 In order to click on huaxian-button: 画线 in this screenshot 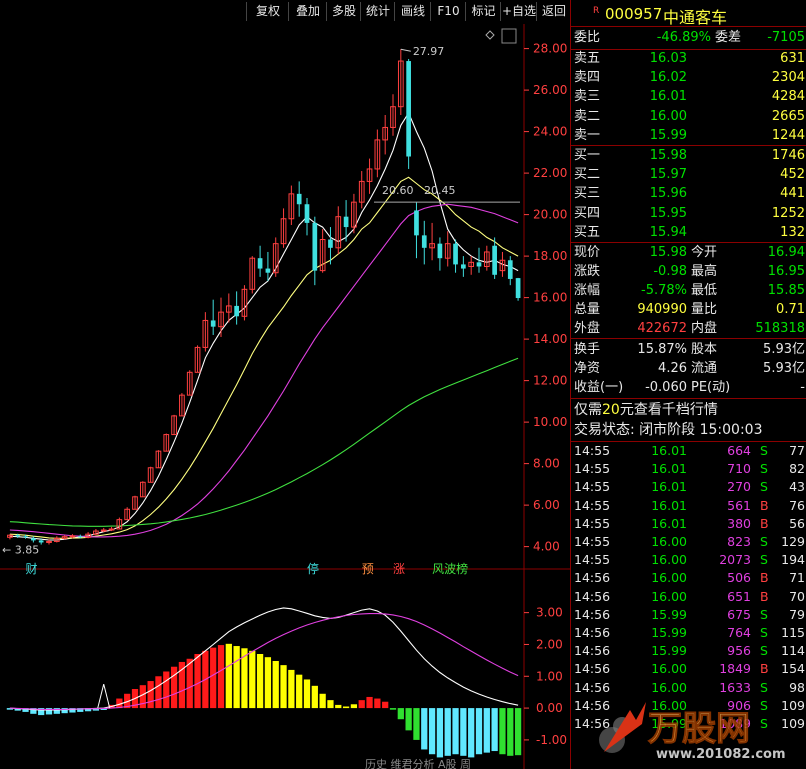, I will do `click(412, 11)`.